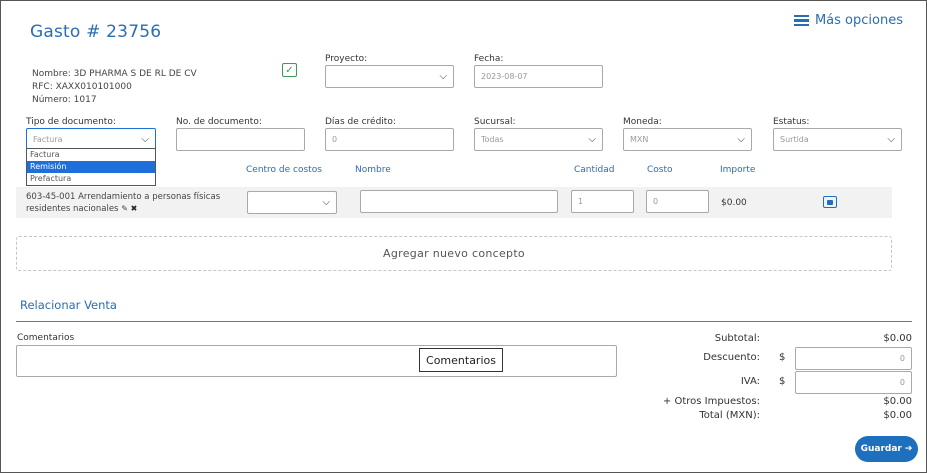  What do you see at coordinates (389, 76) in the screenshot?
I see `proyecto-select: ⌵` at bounding box center [389, 76].